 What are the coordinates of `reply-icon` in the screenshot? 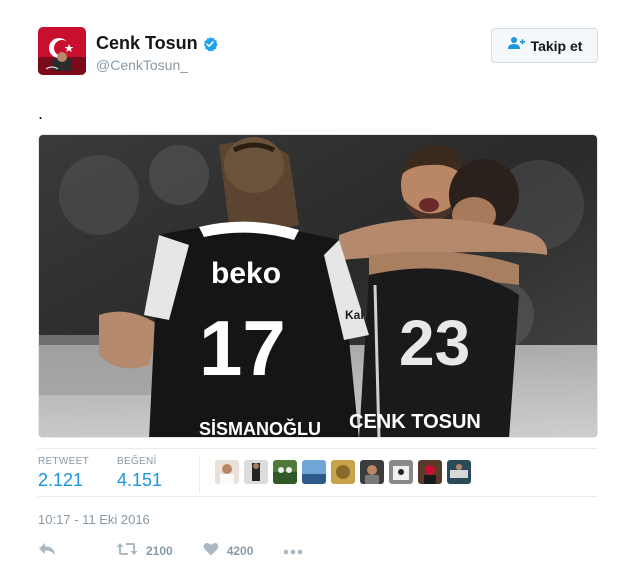 It's located at (47, 551).